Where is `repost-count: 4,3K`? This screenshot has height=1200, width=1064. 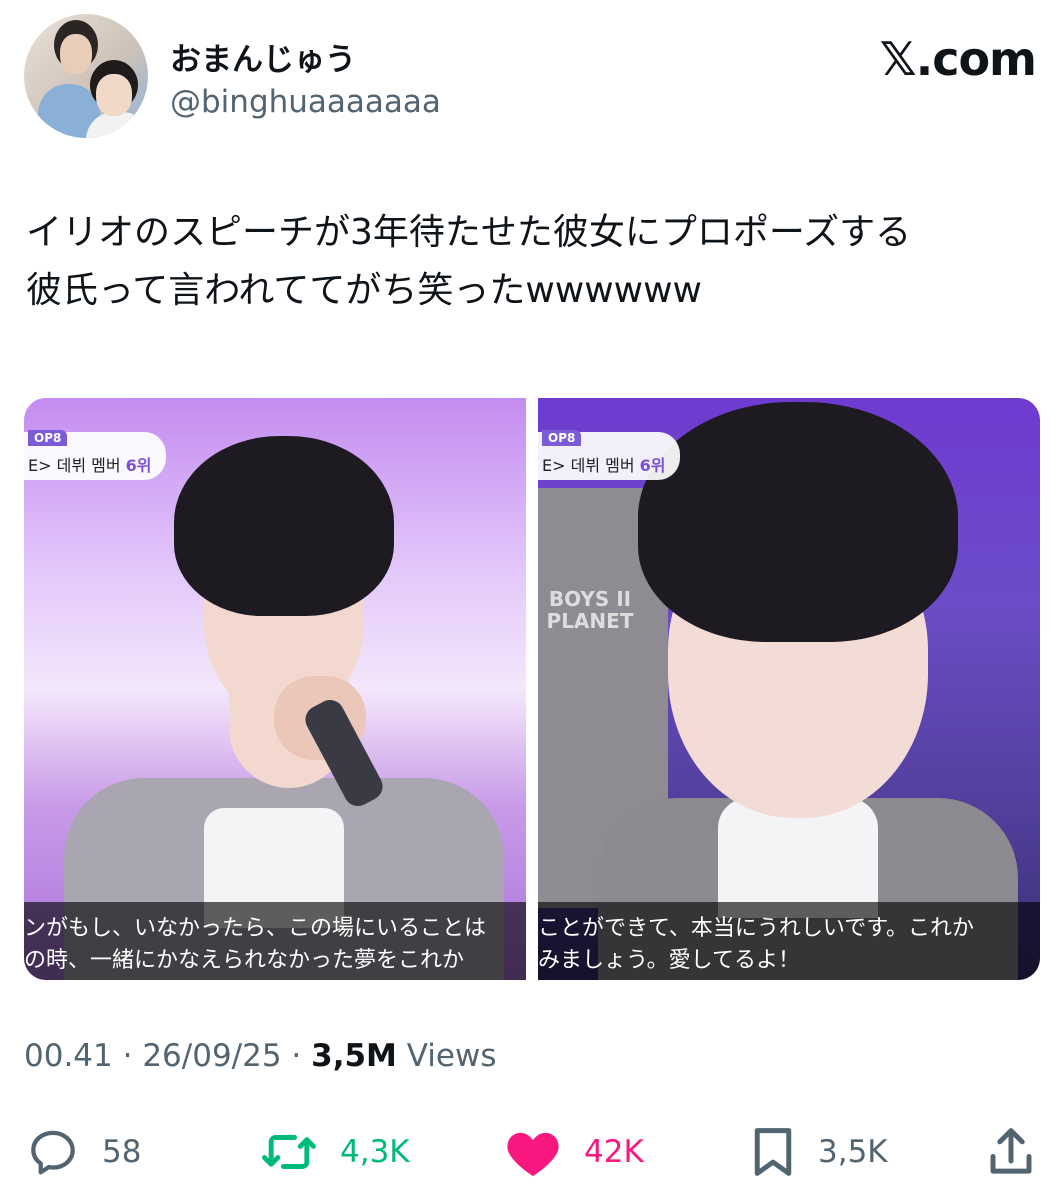 repost-count: 4,3K is located at coordinates (375, 1152).